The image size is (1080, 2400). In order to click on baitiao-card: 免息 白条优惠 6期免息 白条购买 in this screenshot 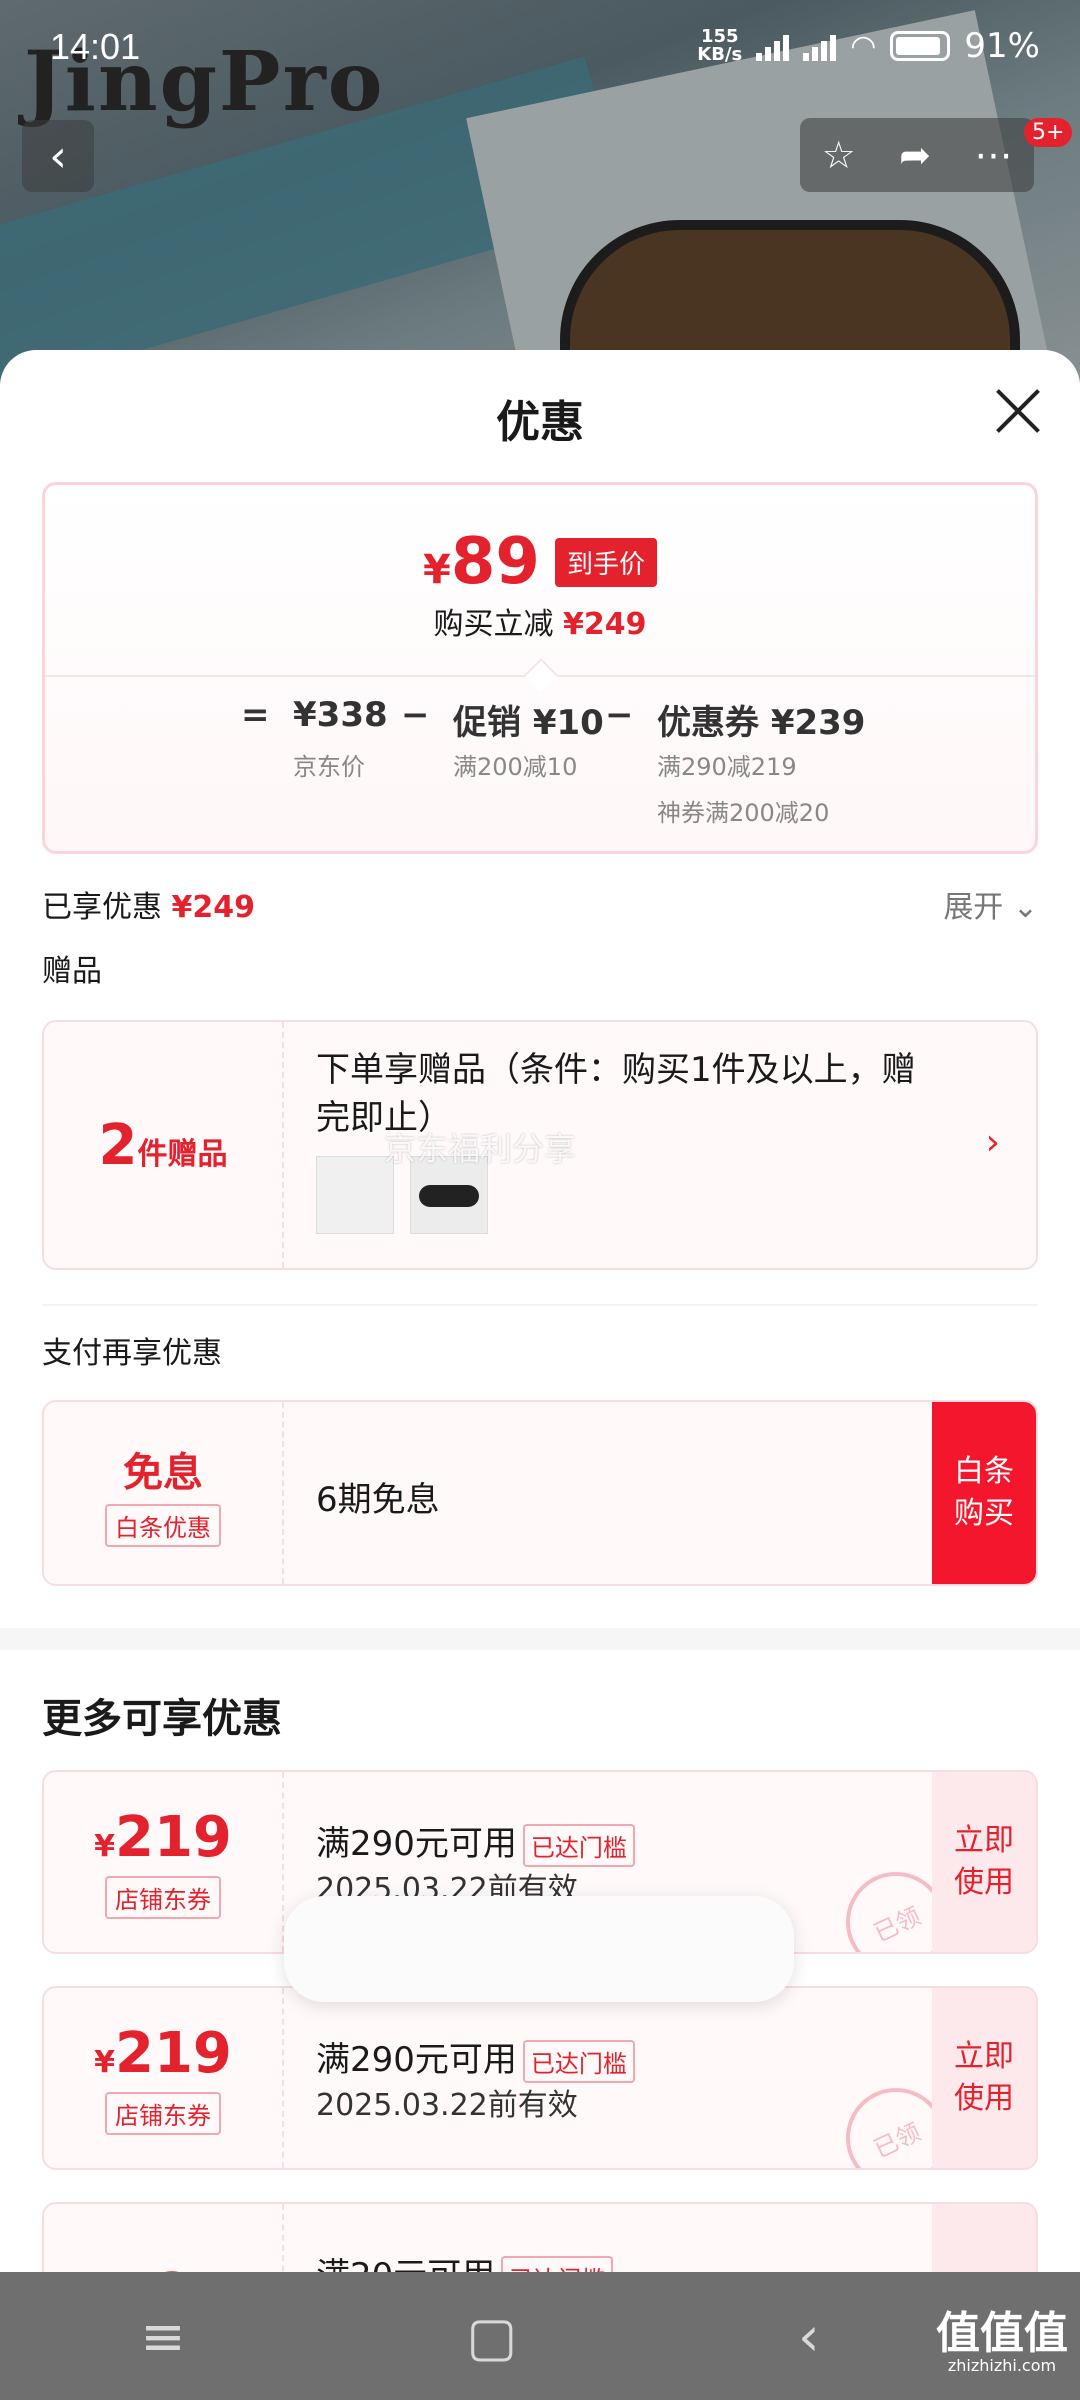, I will do `click(540, 1493)`.